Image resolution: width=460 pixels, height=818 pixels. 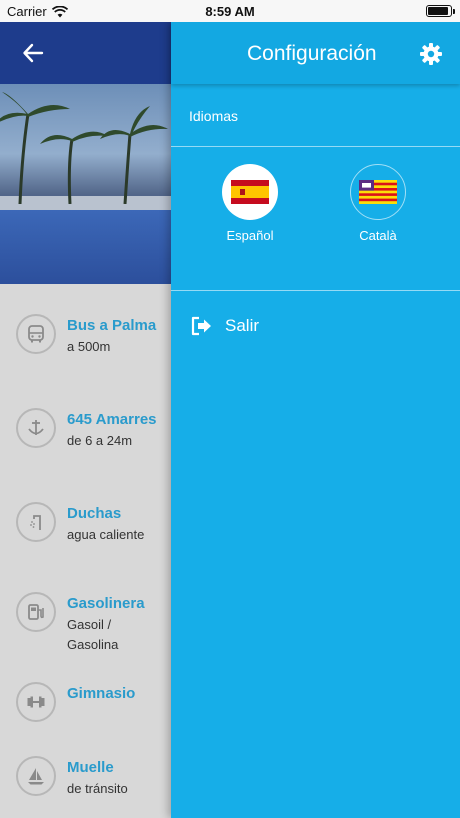 What do you see at coordinates (86, 777) in the screenshot?
I see `feature-transit-dock: Muelle de tránsito` at bounding box center [86, 777].